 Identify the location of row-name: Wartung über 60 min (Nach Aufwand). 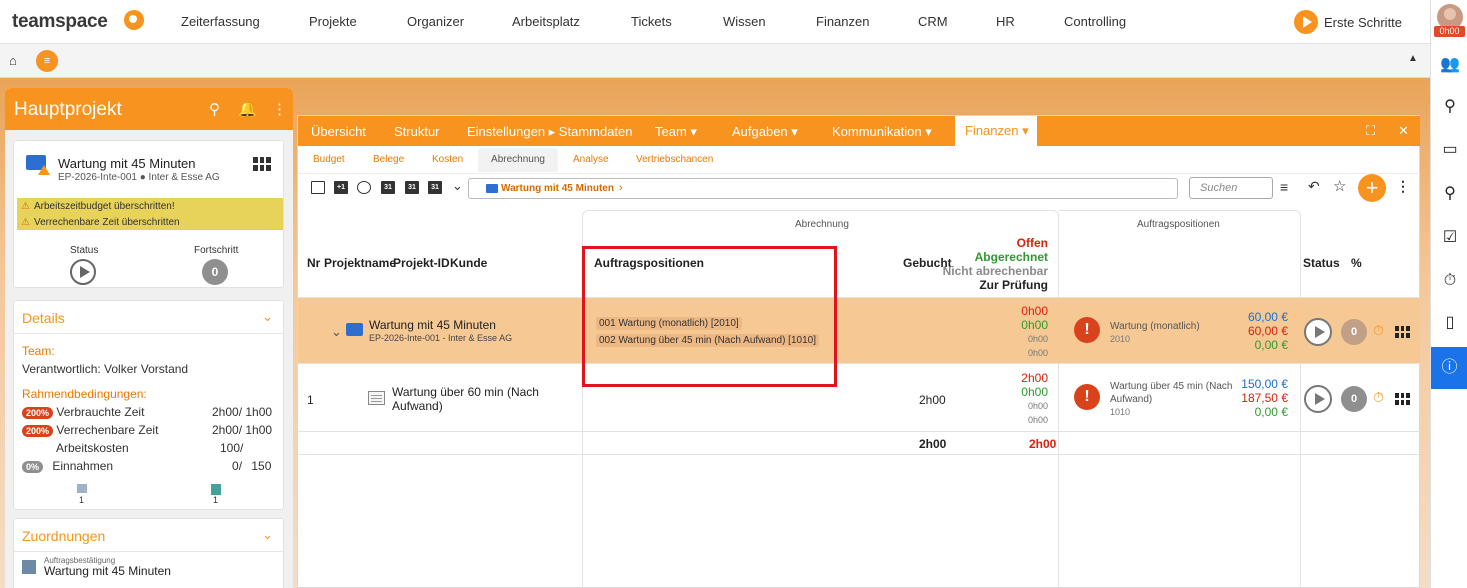
(467, 399).